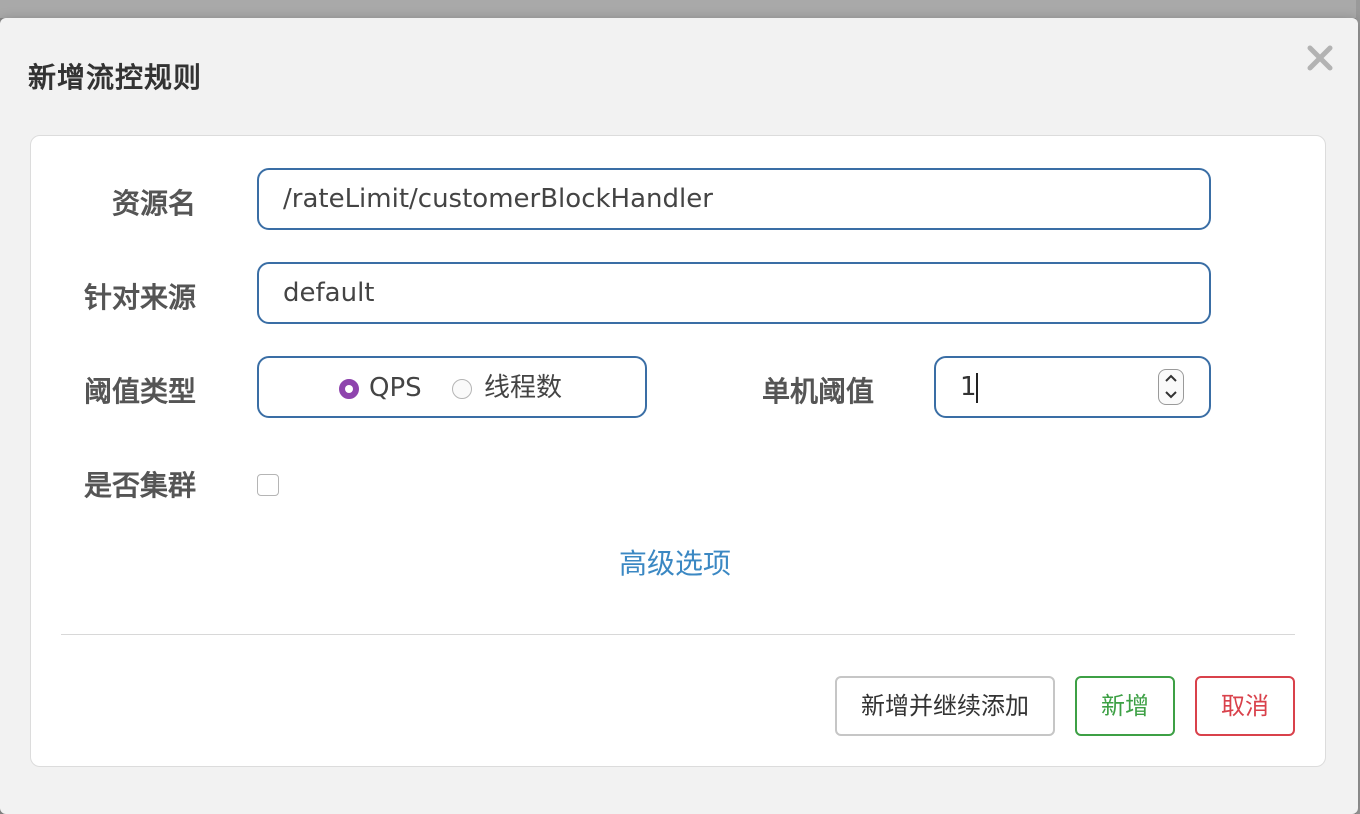 This screenshot has width=1360, height=814. Describe the element at coordinates (139, 391) in the screenshot. I see `threshold-type-label: 阈值类型` at that location.